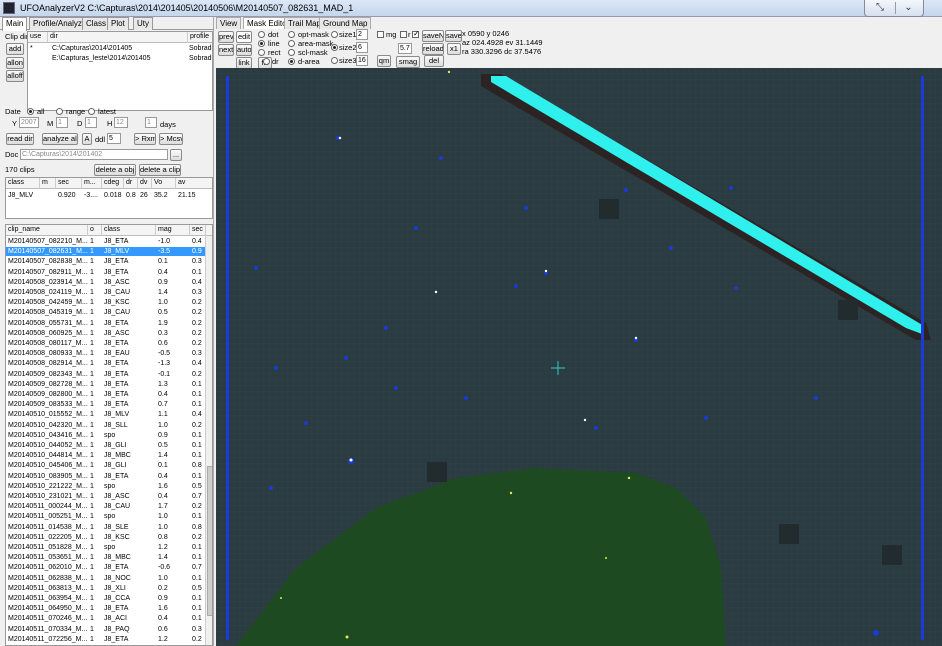  I want to click on reload-button: reload, so click(433, 49).